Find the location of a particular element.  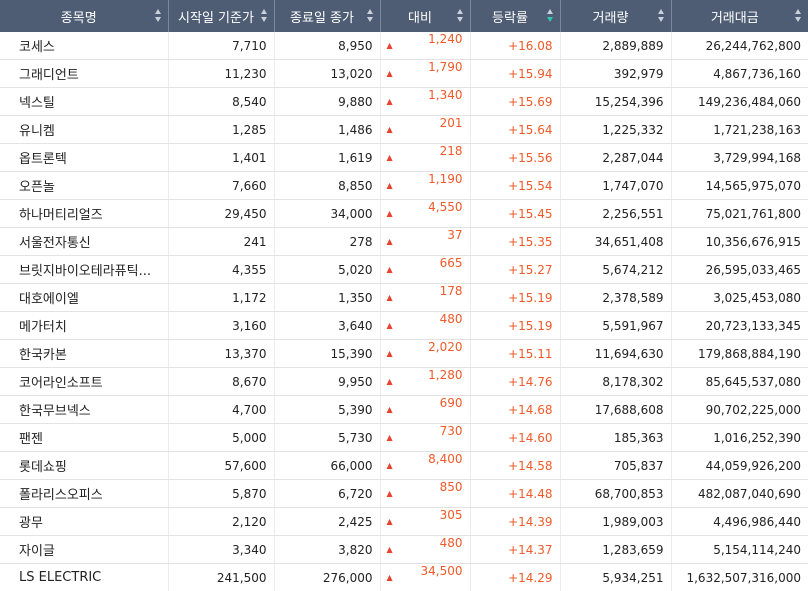

stock-name: 메가터치 is located at coordinates (84, 326).